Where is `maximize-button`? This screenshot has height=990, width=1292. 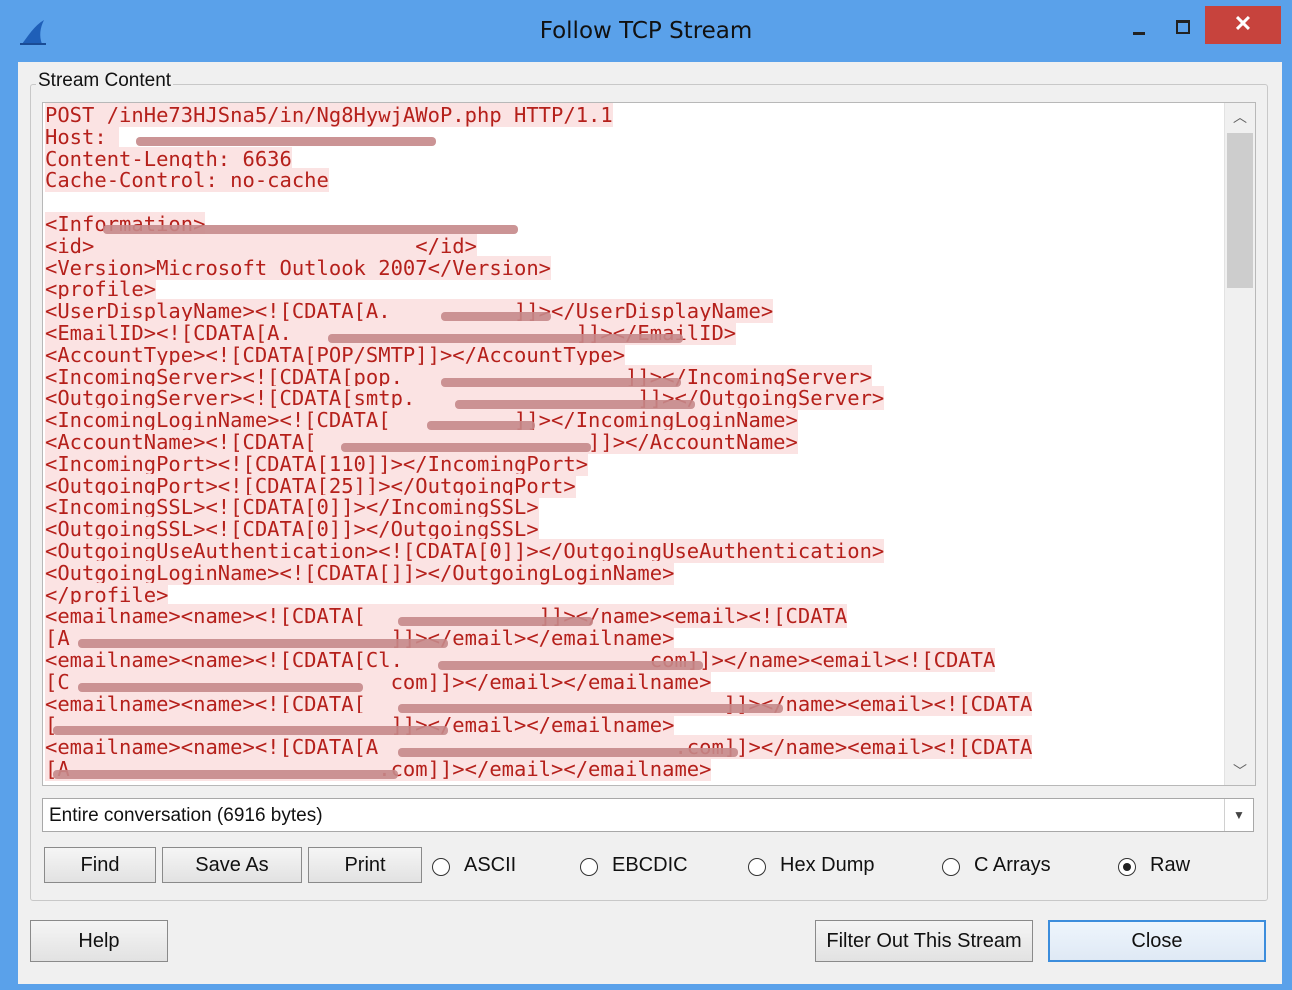 maximize-button is located at coordinates (1182, 27).